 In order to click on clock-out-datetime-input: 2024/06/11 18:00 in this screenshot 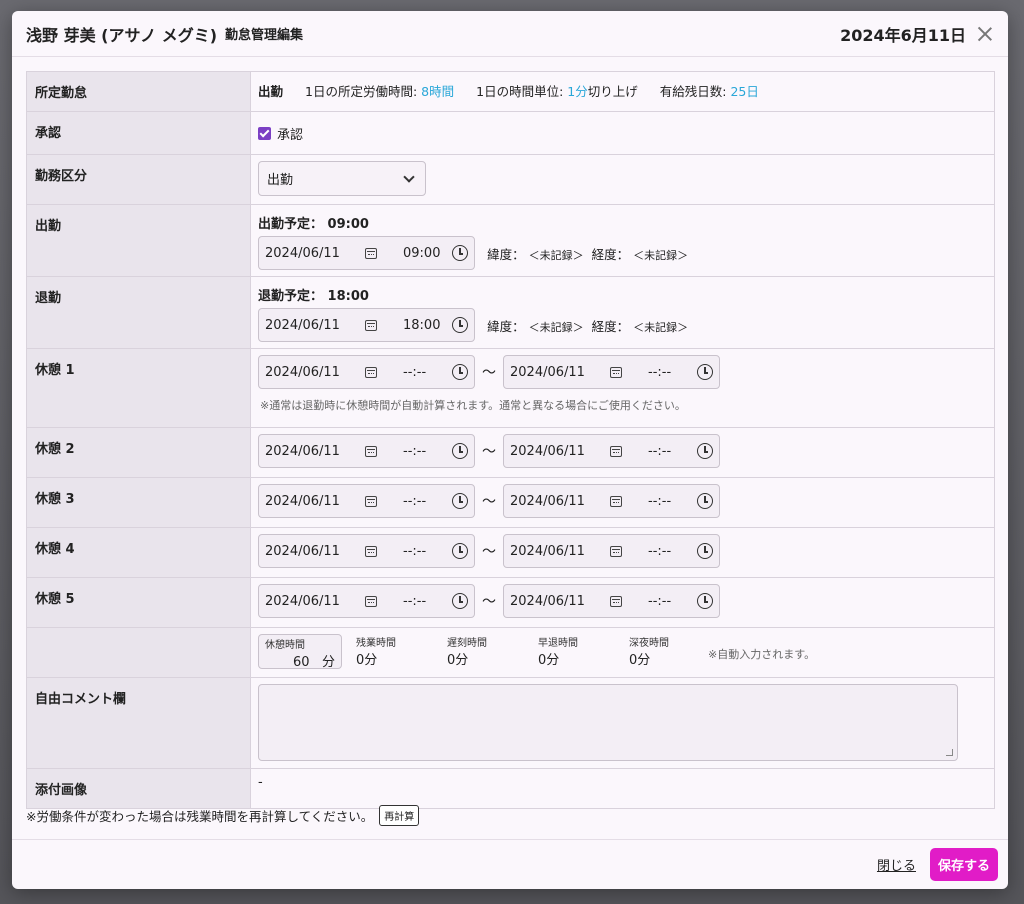, I will do `click(366, 325)`.